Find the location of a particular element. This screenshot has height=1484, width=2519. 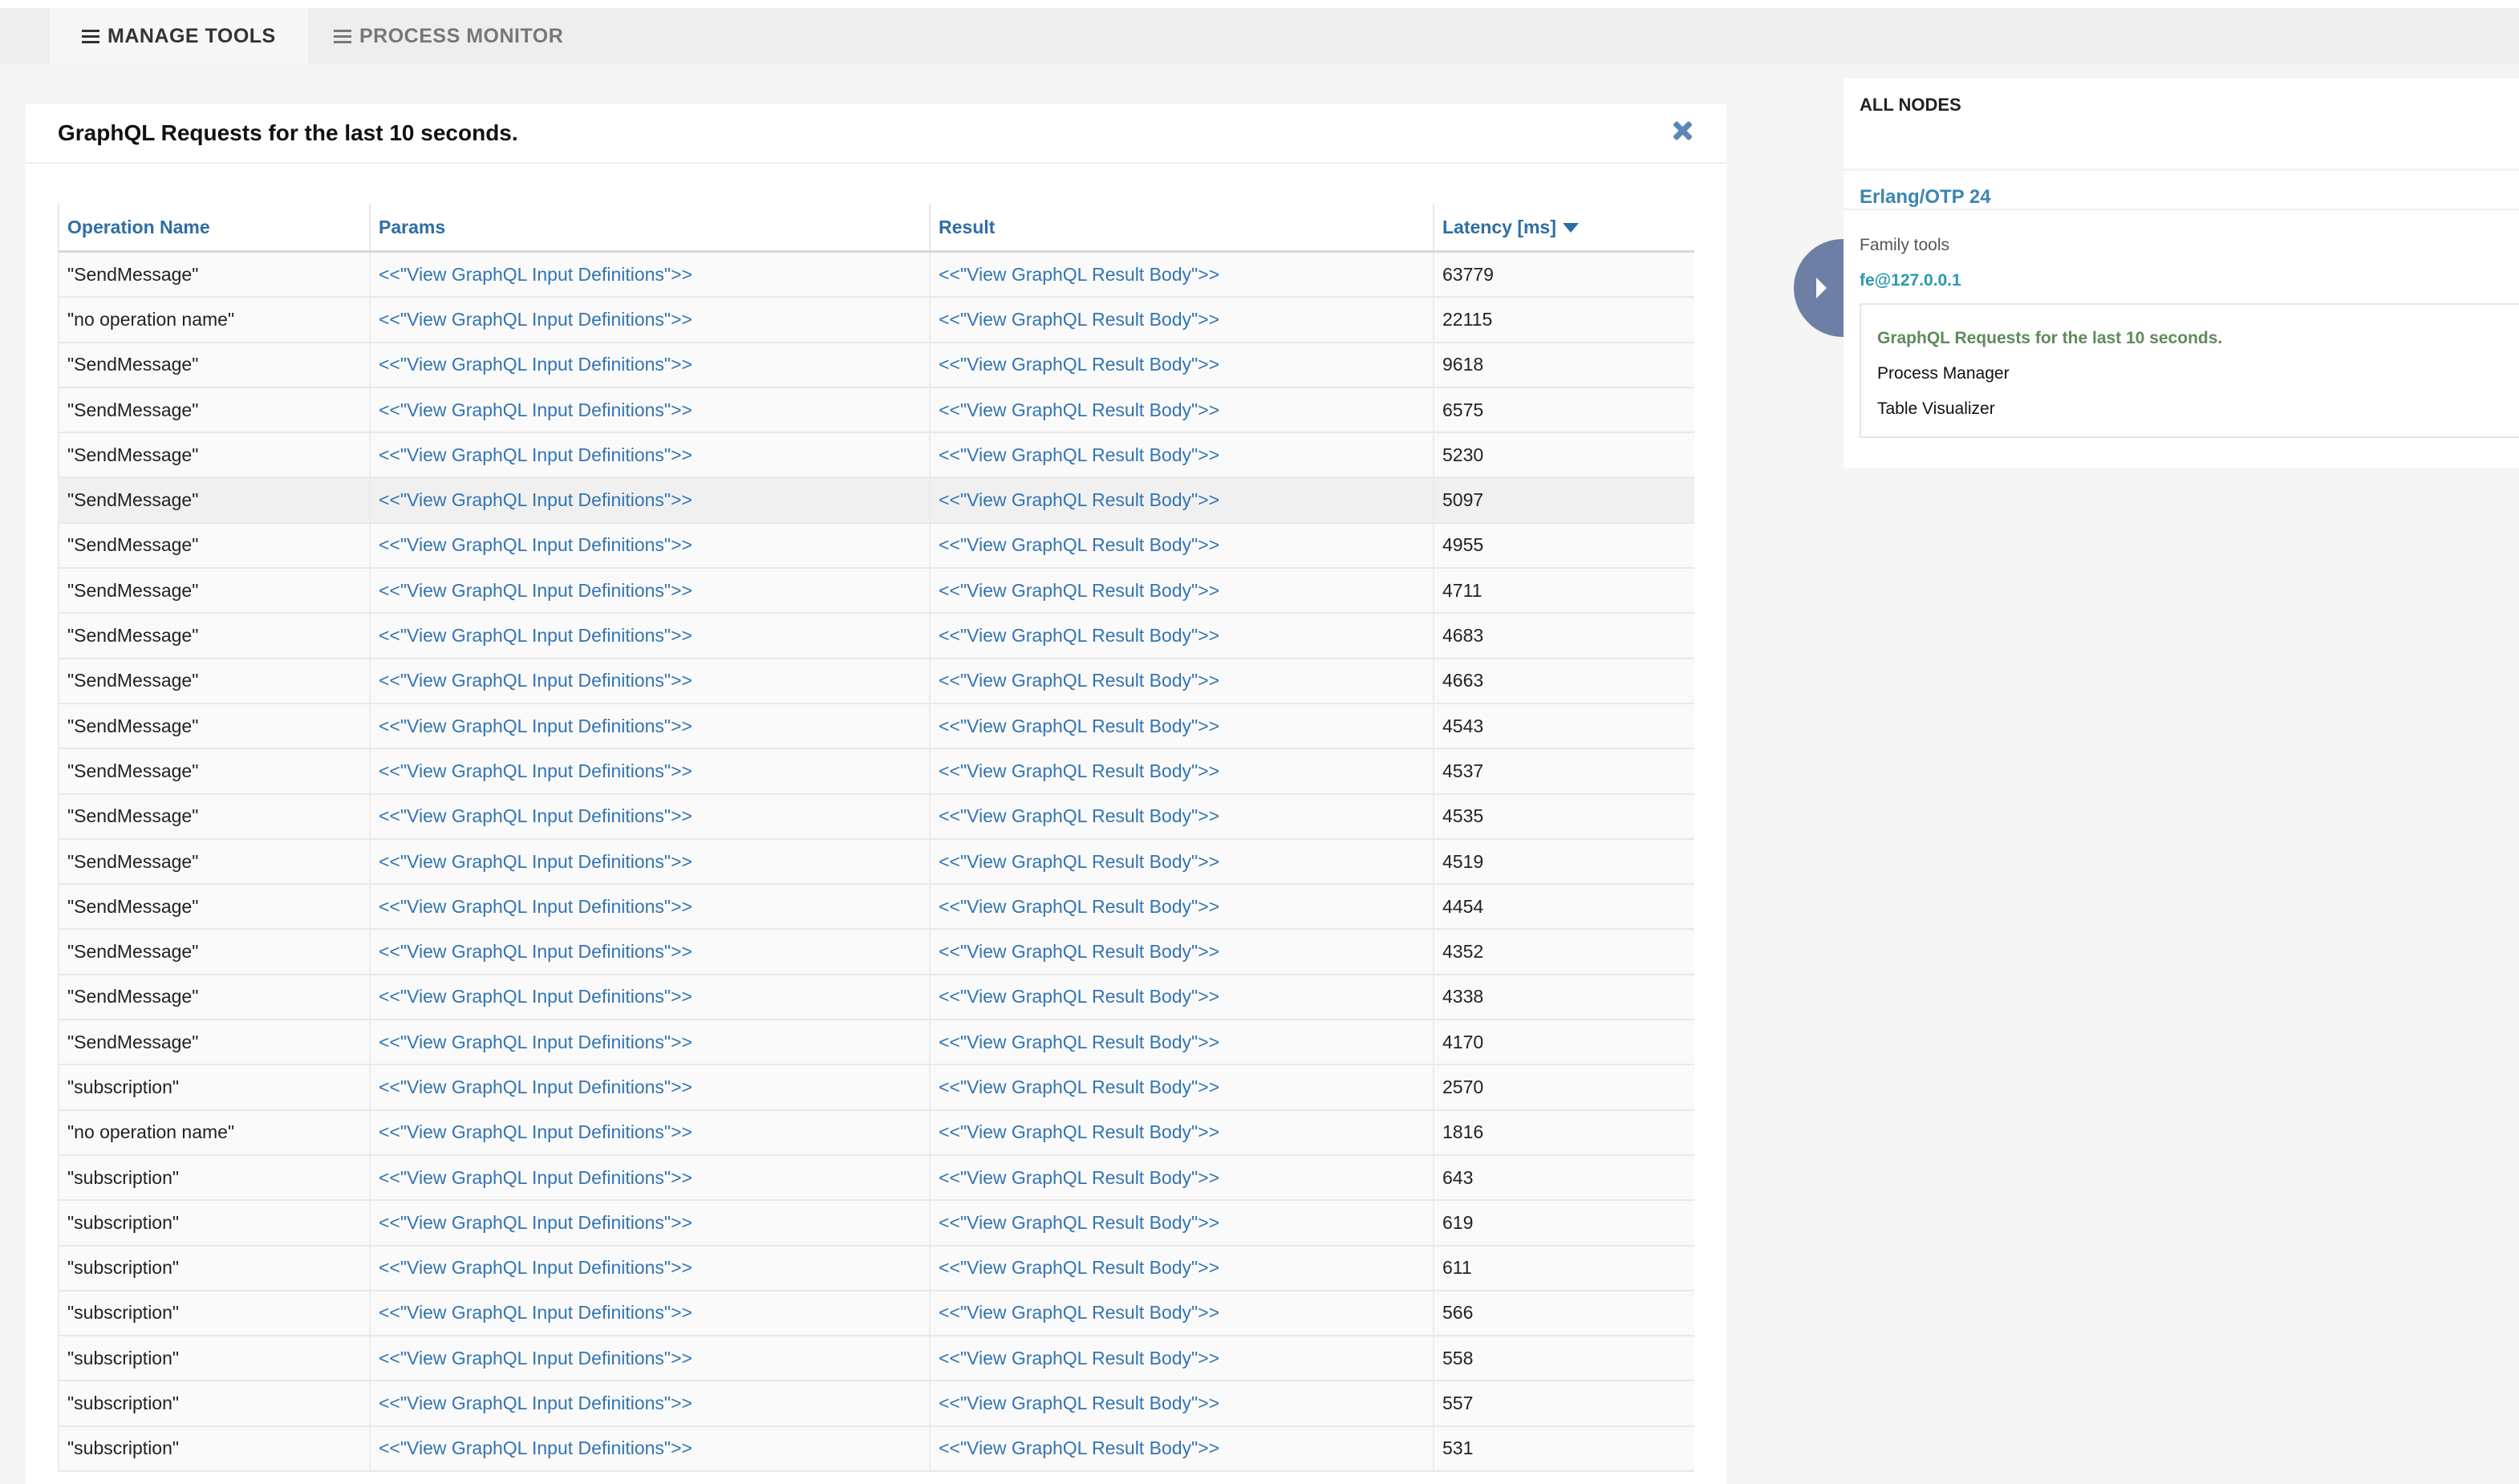

menu-item-process-manager: Process Manager is located at coordinates (1943, 374).